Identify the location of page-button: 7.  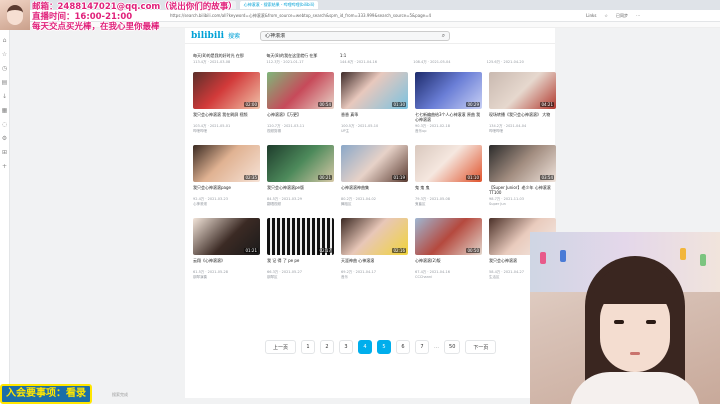
(422, 347).